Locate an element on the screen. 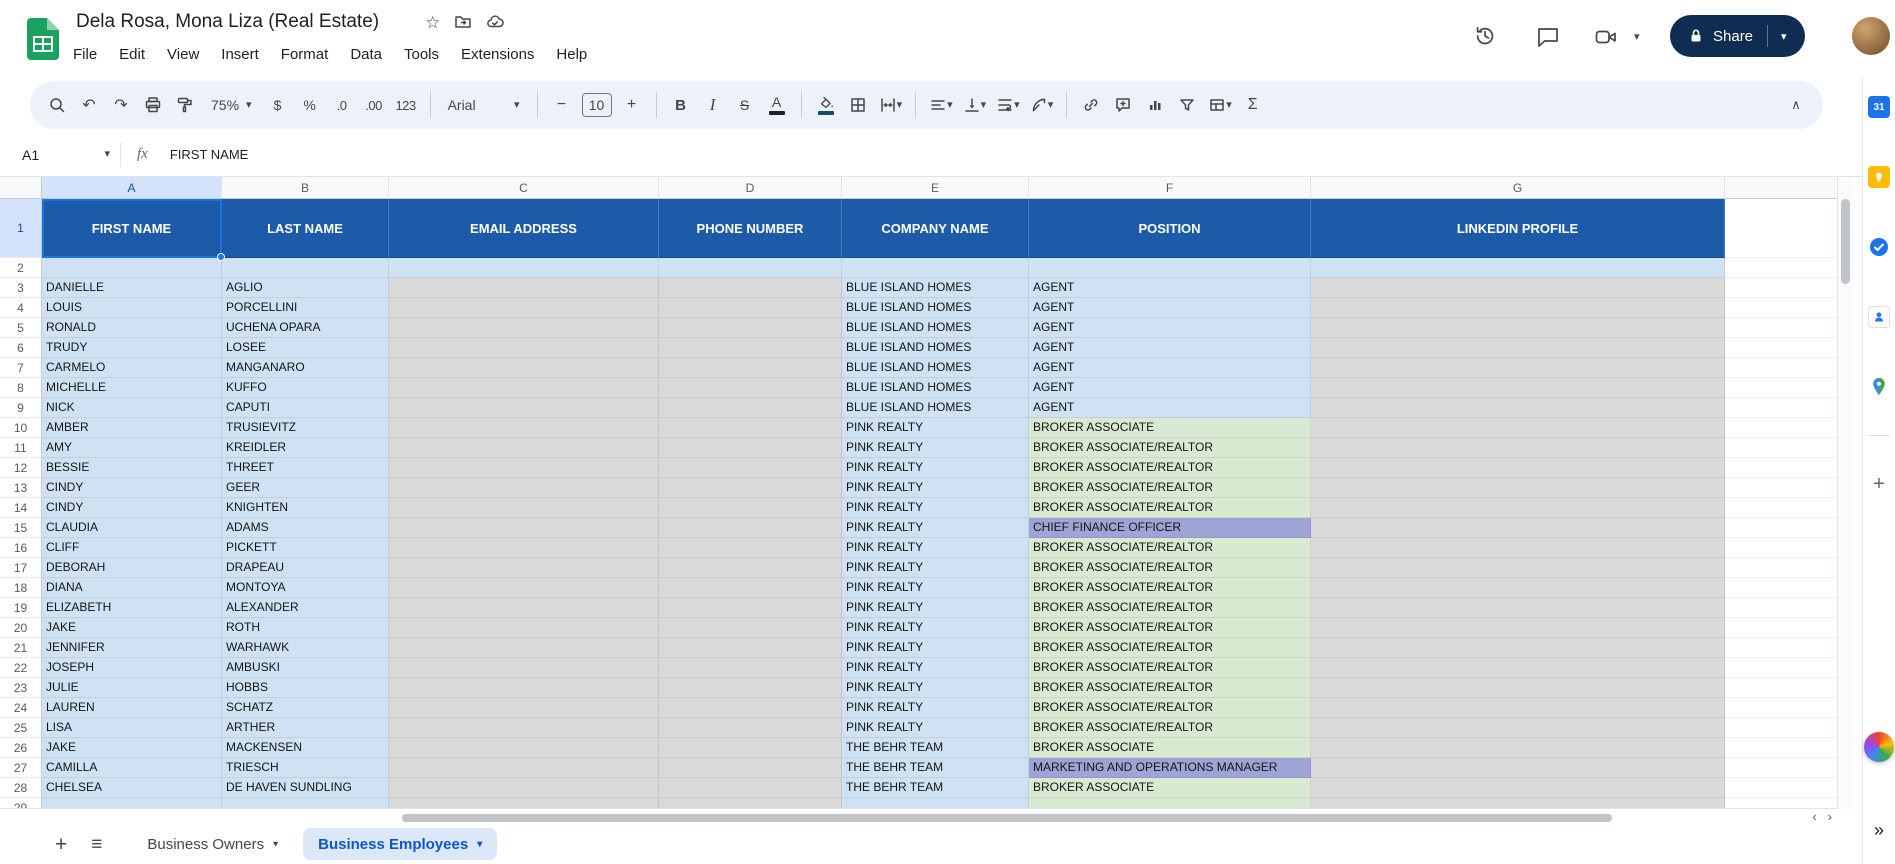  zoom-dropdown: 75% ▾ is located at coordinates (231, 105).